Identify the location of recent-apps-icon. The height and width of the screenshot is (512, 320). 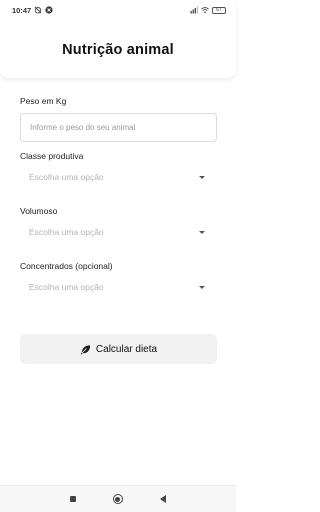
(72, 499).